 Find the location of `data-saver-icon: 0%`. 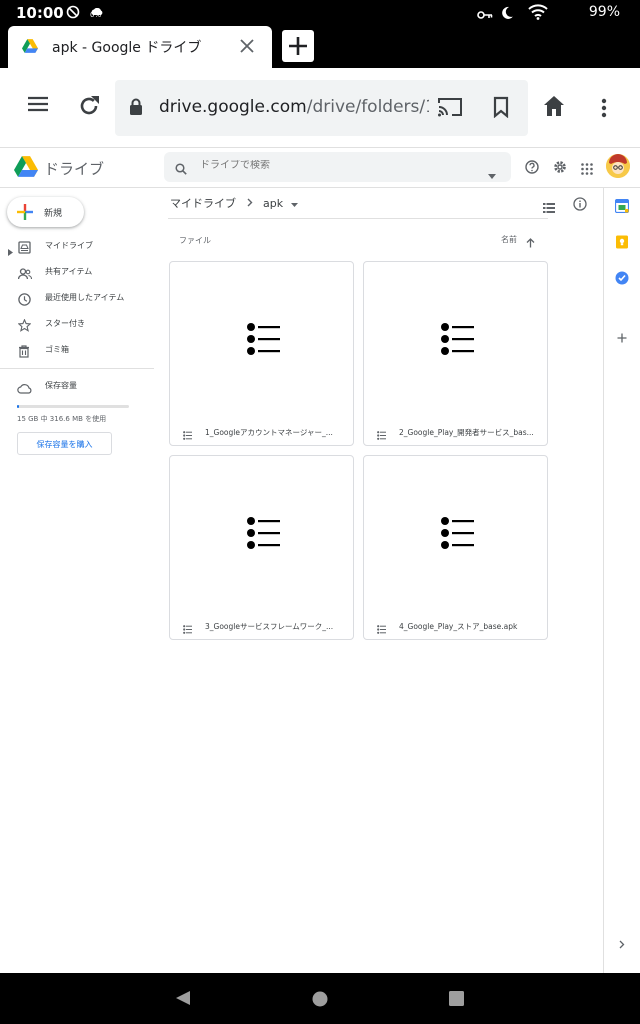

data-saver-icon: 0% is located at coordinates (97, 11).